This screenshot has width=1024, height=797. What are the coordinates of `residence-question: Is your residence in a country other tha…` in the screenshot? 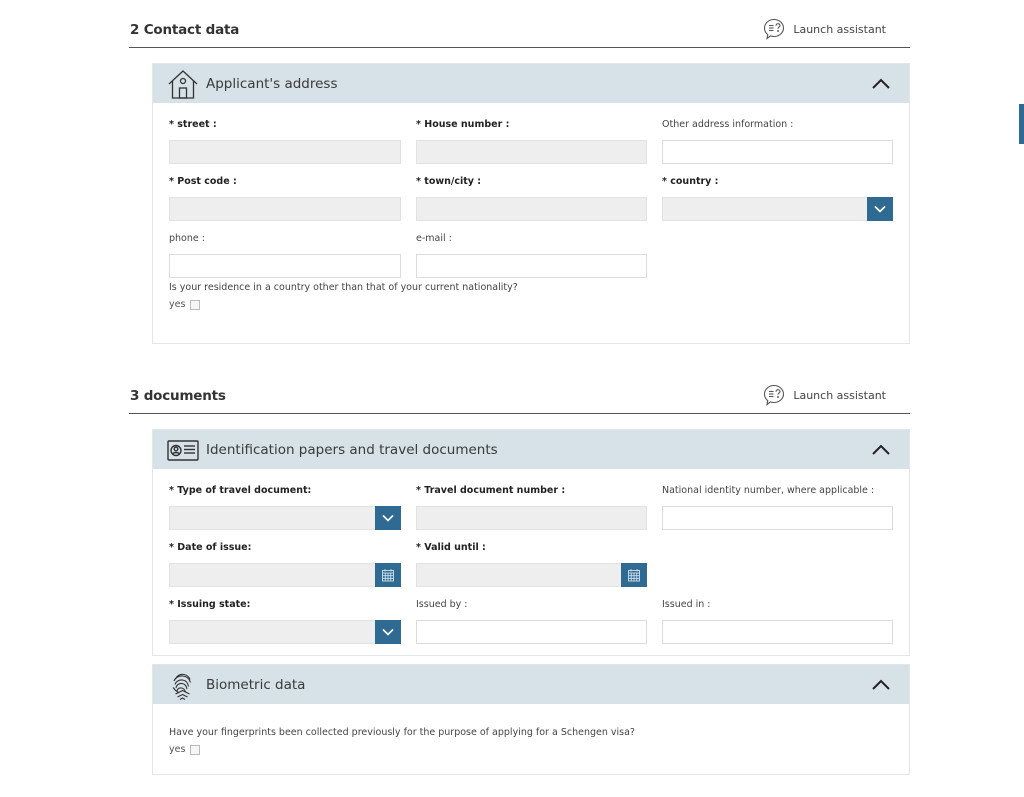 It's located at (343, 287).